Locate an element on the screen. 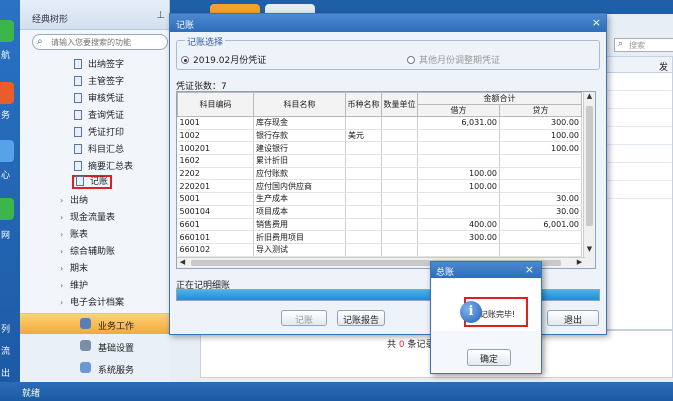  tree-search-input is located at coordinates (107, 42).